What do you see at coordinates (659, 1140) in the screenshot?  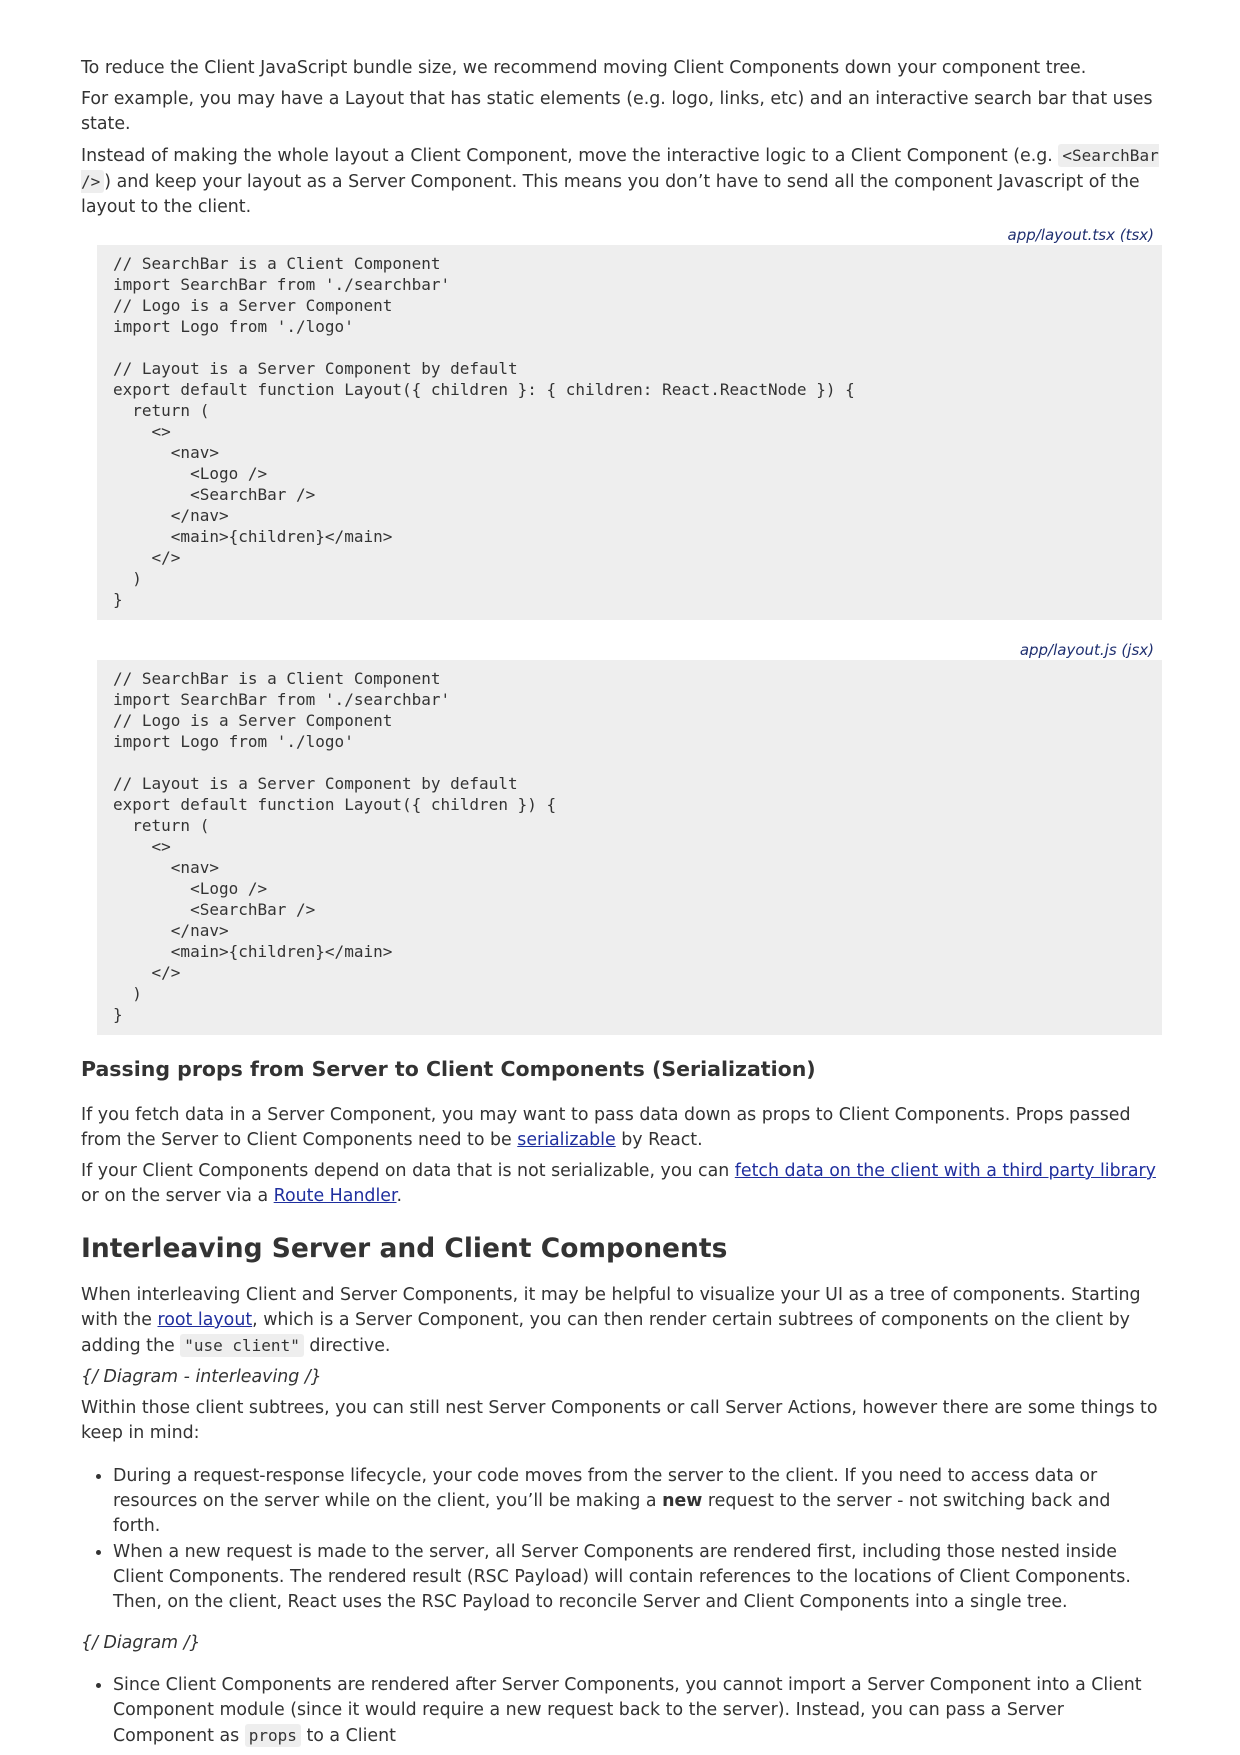 I see `props-p1-text-b: by React.` at bounding box center [659, 1140].